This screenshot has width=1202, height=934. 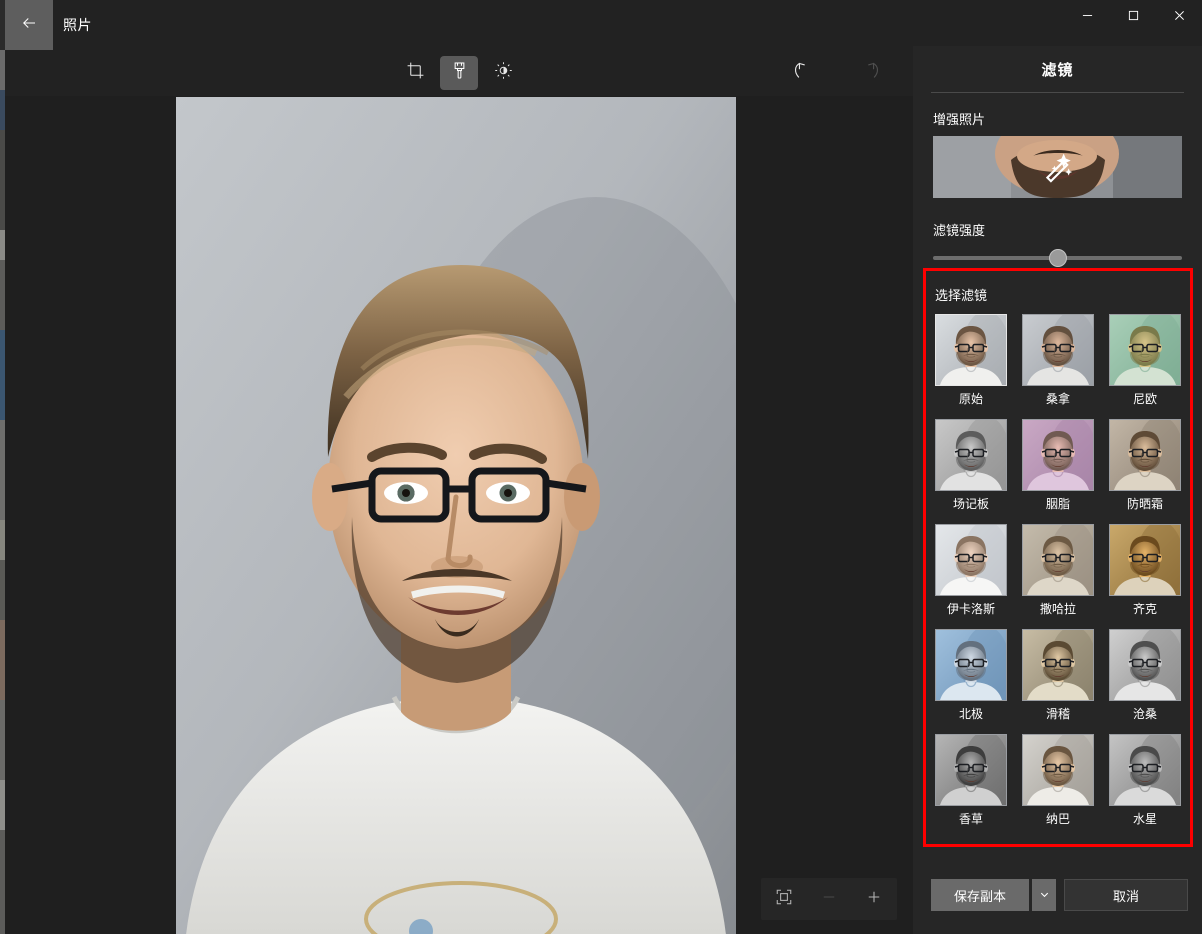 I want to click on filter-option: 香草, so click(x=971, y=783).